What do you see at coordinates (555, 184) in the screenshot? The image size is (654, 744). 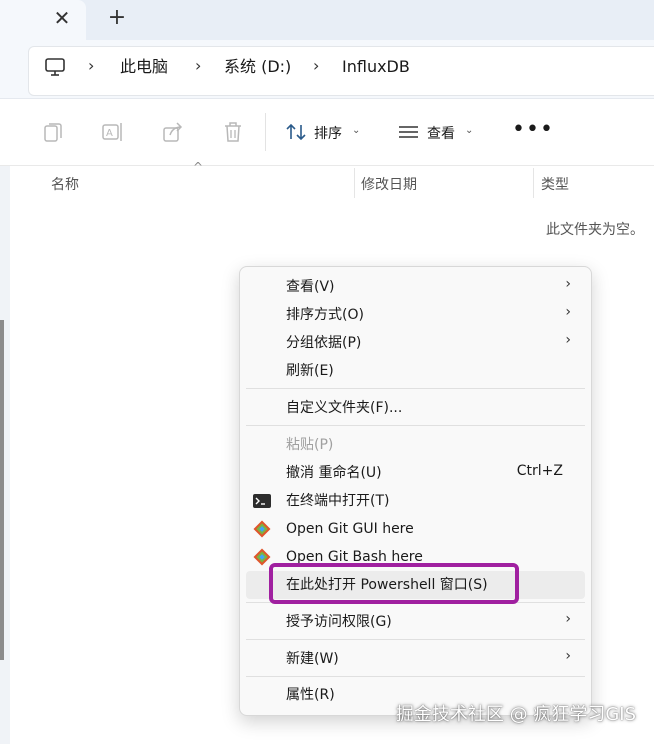 I see `column-header-type: 类型` at bounding box center [555, 184].